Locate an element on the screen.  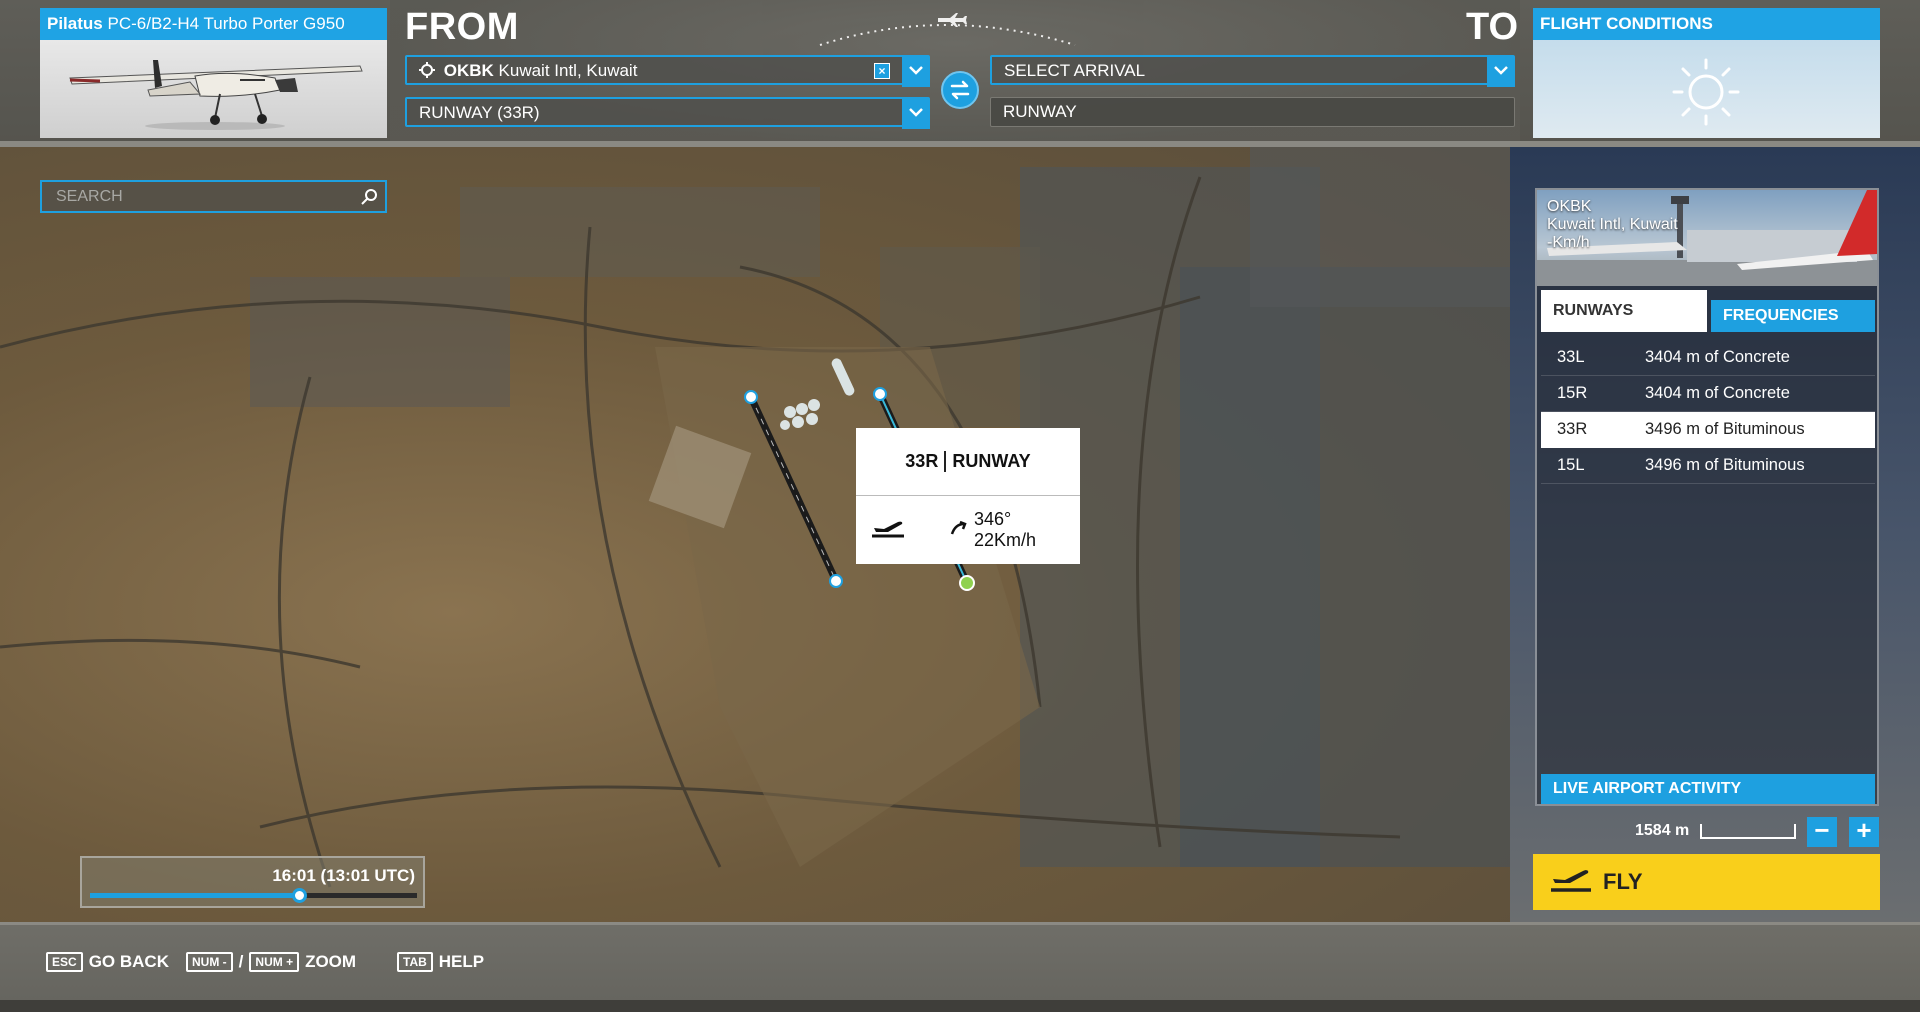
departure-dropdown-button is located at coordinates (916, 72).